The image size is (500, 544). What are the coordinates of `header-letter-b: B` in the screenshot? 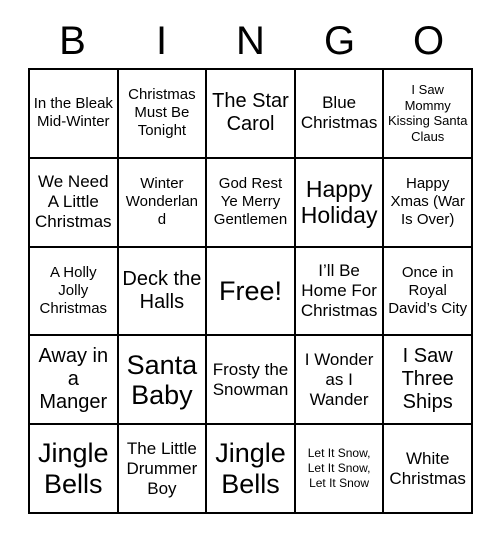 It's located at (72, 41).